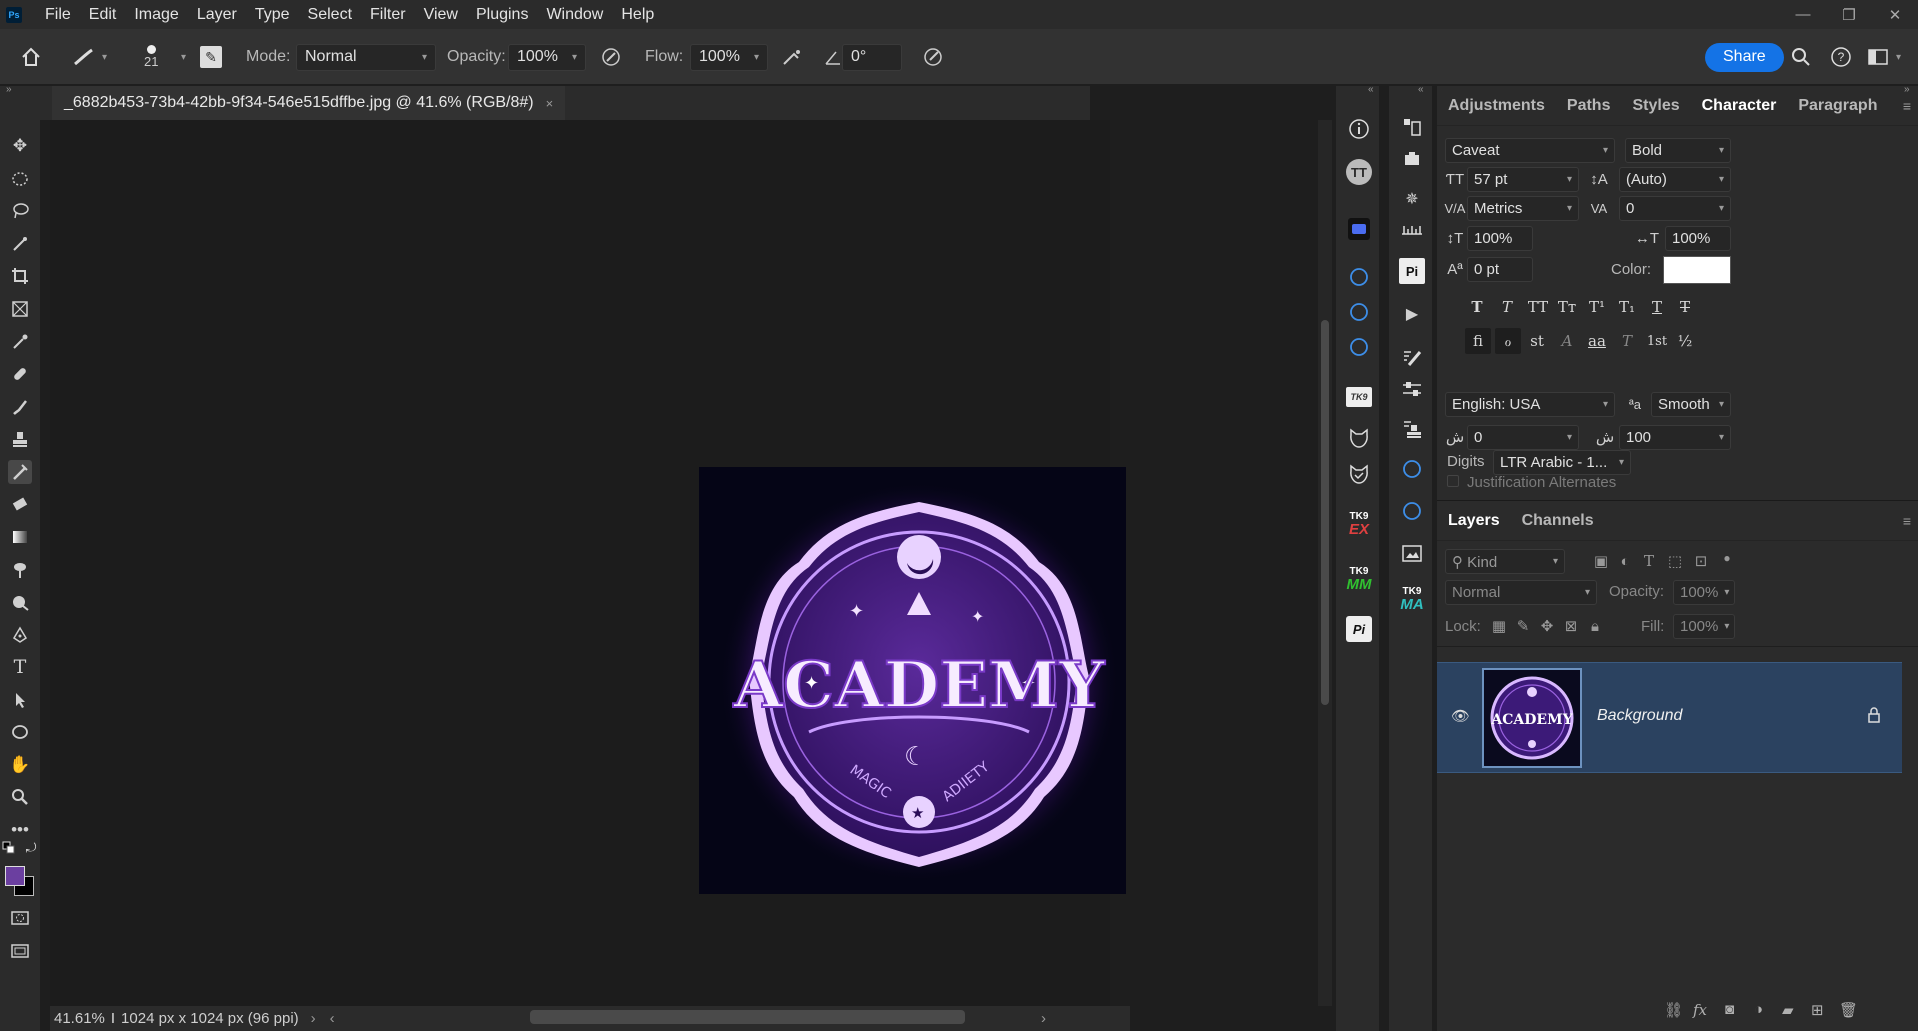 The image size is (1918, 1031). What do you see at coordinates (103, 14) in the screenshot?
I see `menu-edit: Edit` at bounding box center [103, 14].